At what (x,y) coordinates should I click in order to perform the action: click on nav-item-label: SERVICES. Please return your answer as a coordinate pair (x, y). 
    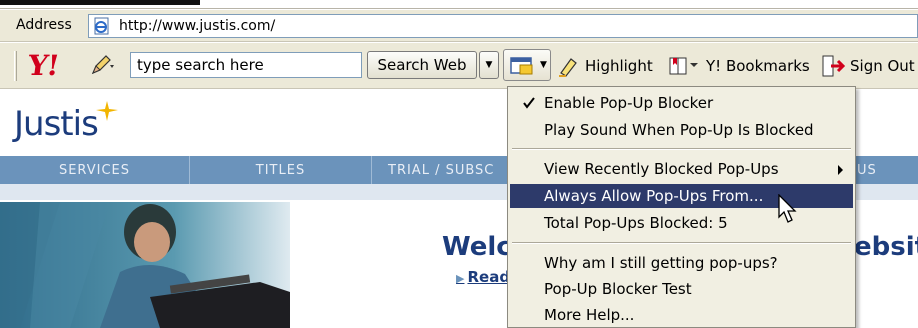
    Looking at the image, I should click on (94, 170).